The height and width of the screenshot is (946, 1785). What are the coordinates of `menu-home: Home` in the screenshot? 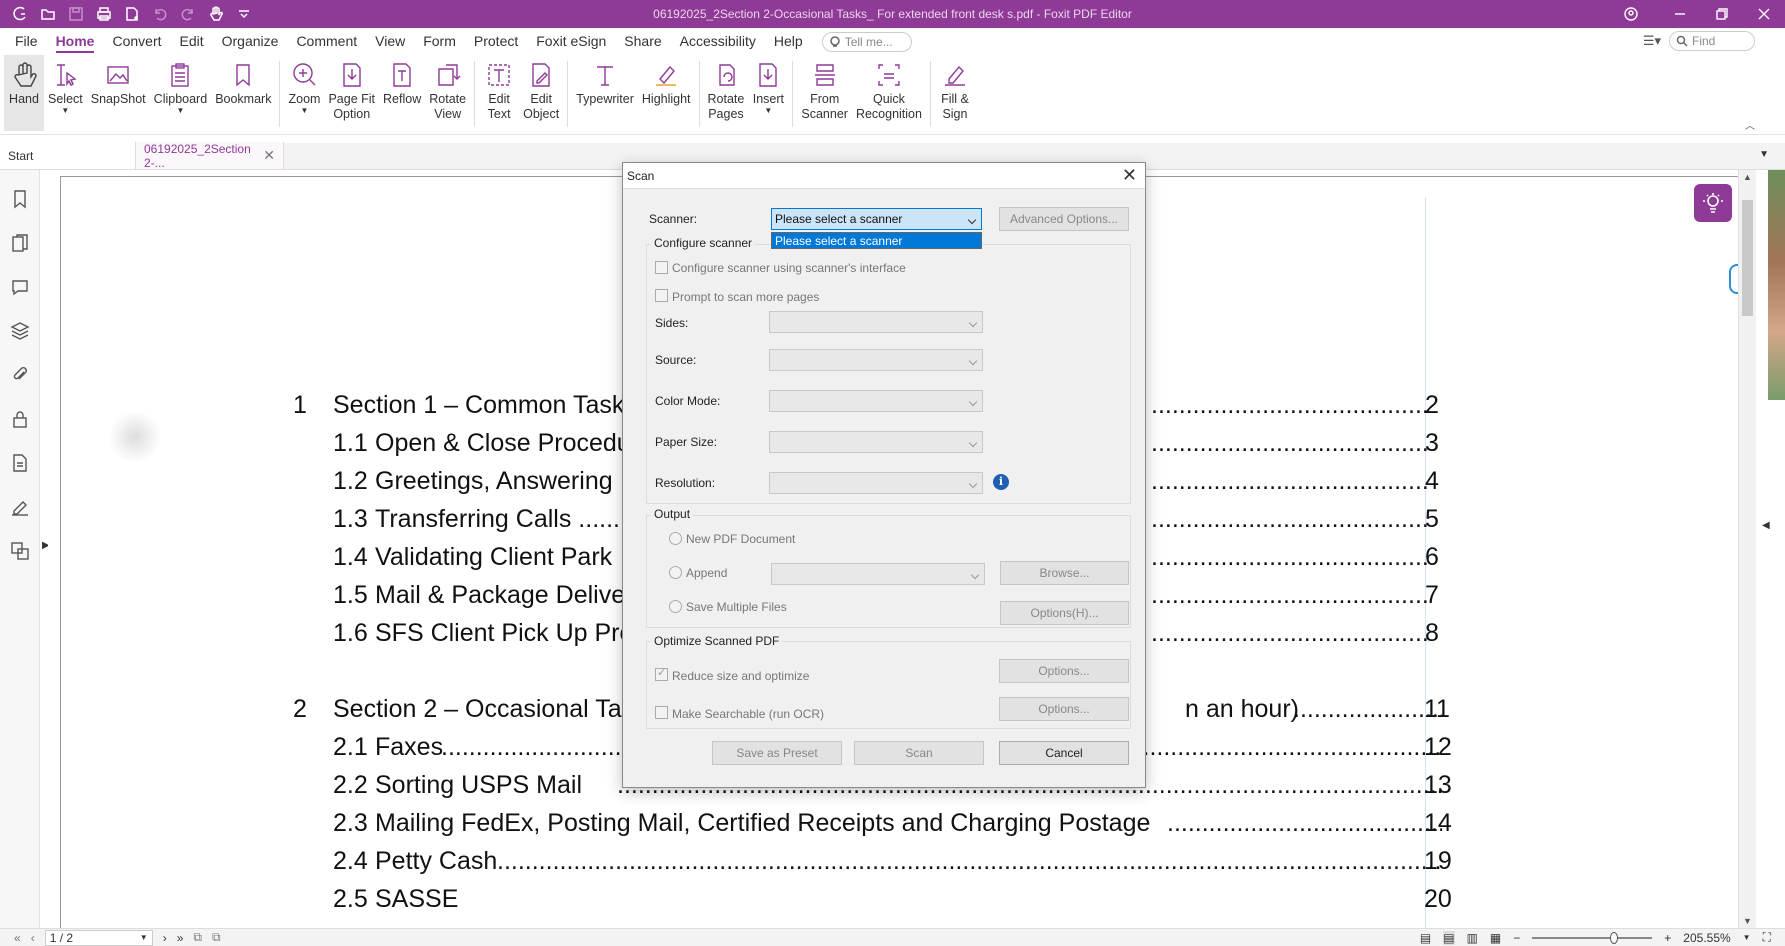 It's located at (75, 41).